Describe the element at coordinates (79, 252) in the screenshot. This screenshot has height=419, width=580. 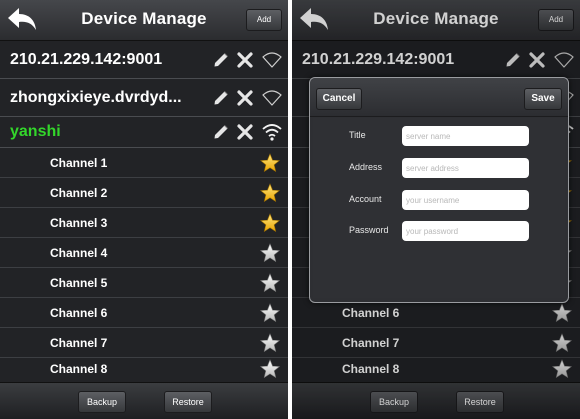
I see `channel-name: Channel 4` at that location.